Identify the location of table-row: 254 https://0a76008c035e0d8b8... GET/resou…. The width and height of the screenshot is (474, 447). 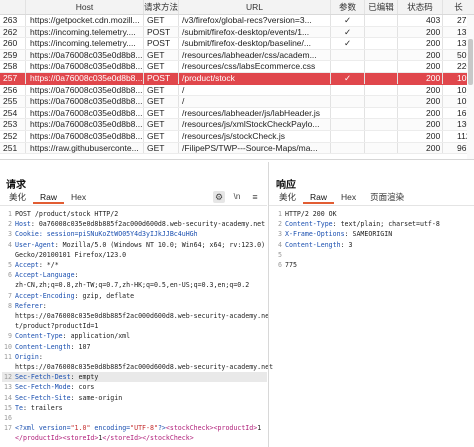
(237, 113).